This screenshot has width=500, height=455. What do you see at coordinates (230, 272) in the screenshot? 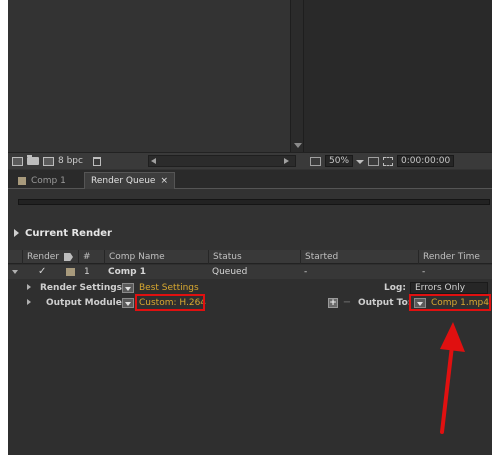
I see `item-status: Queued` at bounding box center [230, 272].